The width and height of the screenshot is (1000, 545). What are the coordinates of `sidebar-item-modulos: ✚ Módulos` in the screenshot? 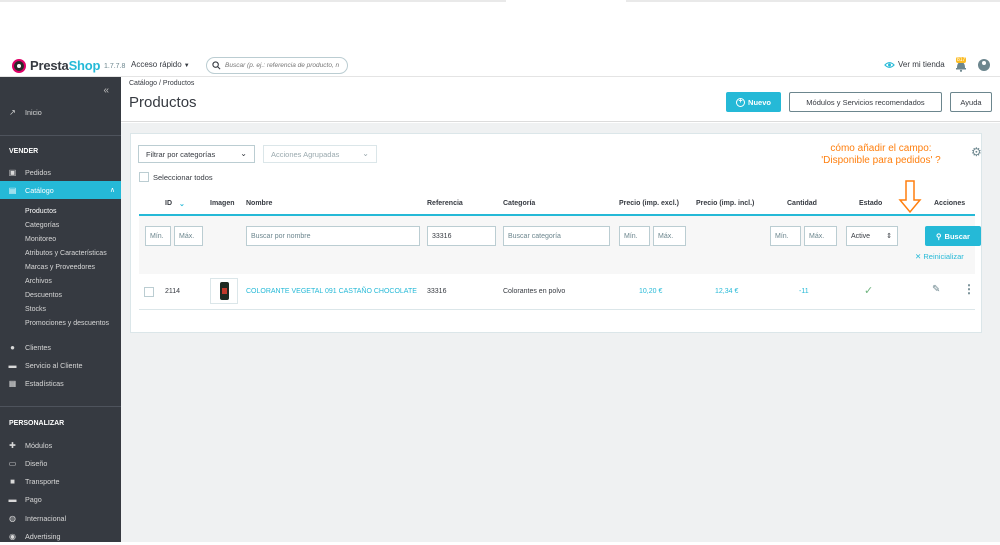 It's located at (60, 445).